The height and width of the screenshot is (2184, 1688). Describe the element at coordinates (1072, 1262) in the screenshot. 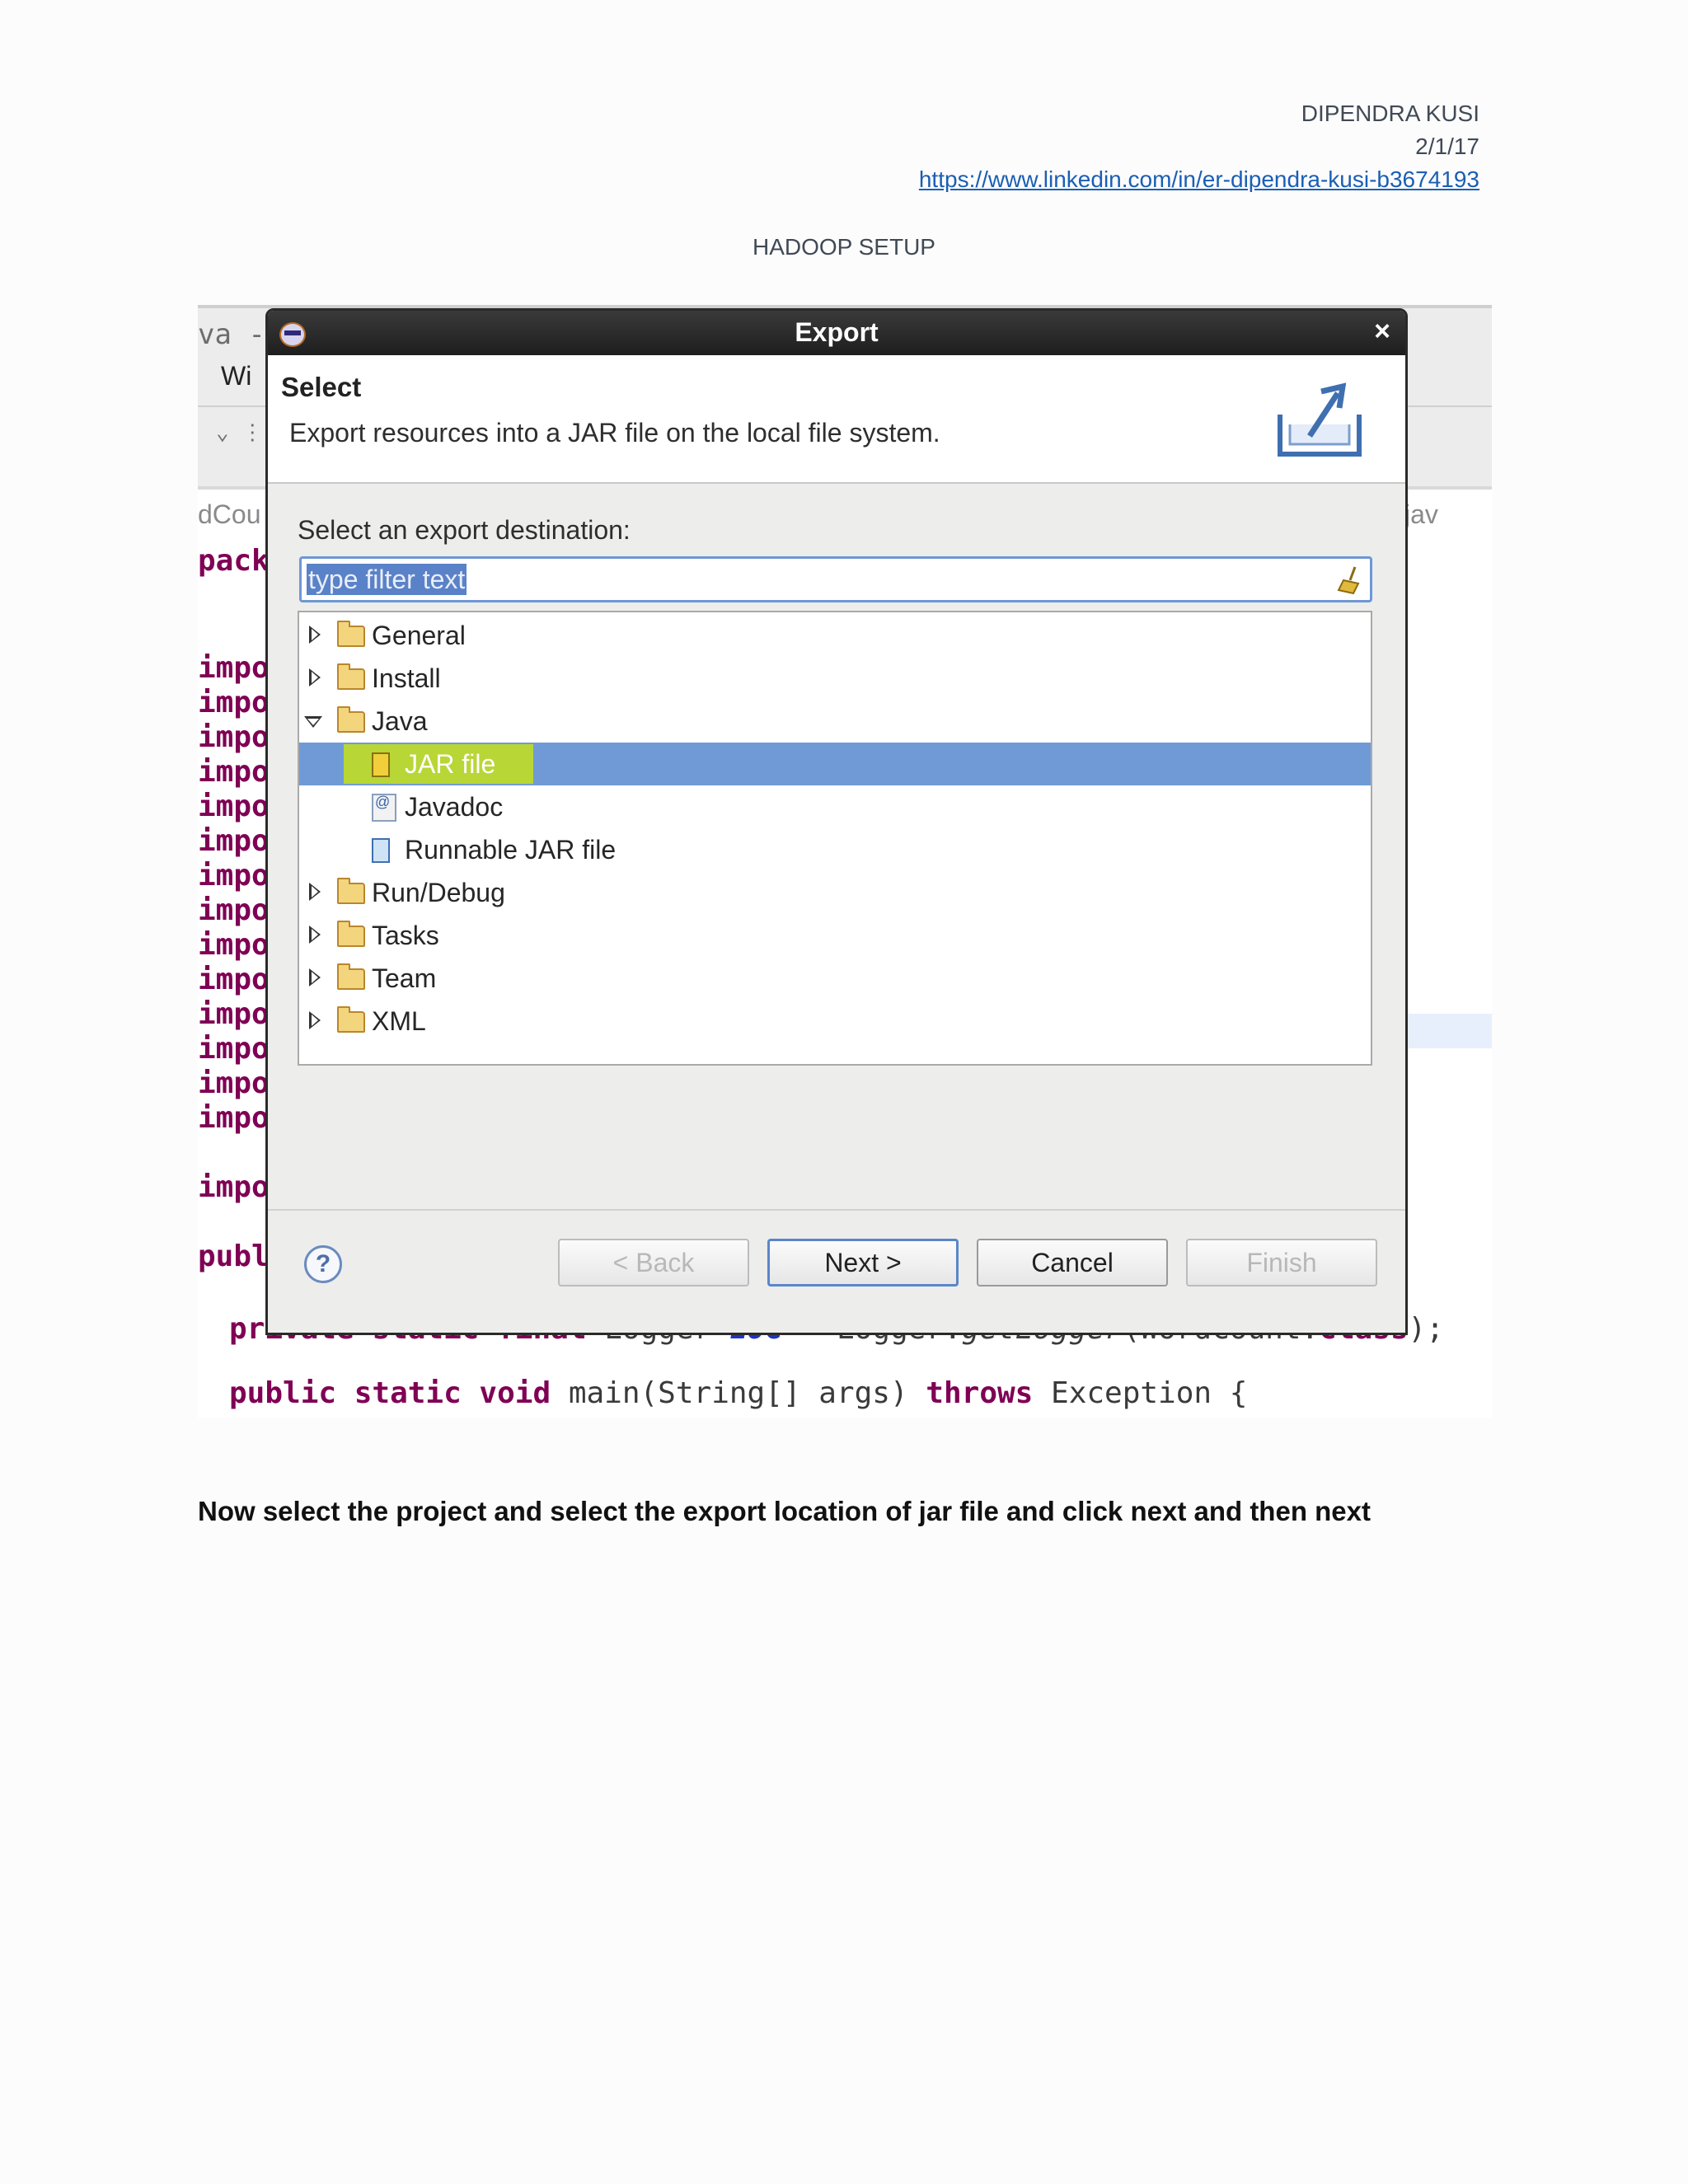

I see `cancel-button: Cancel` at that location.